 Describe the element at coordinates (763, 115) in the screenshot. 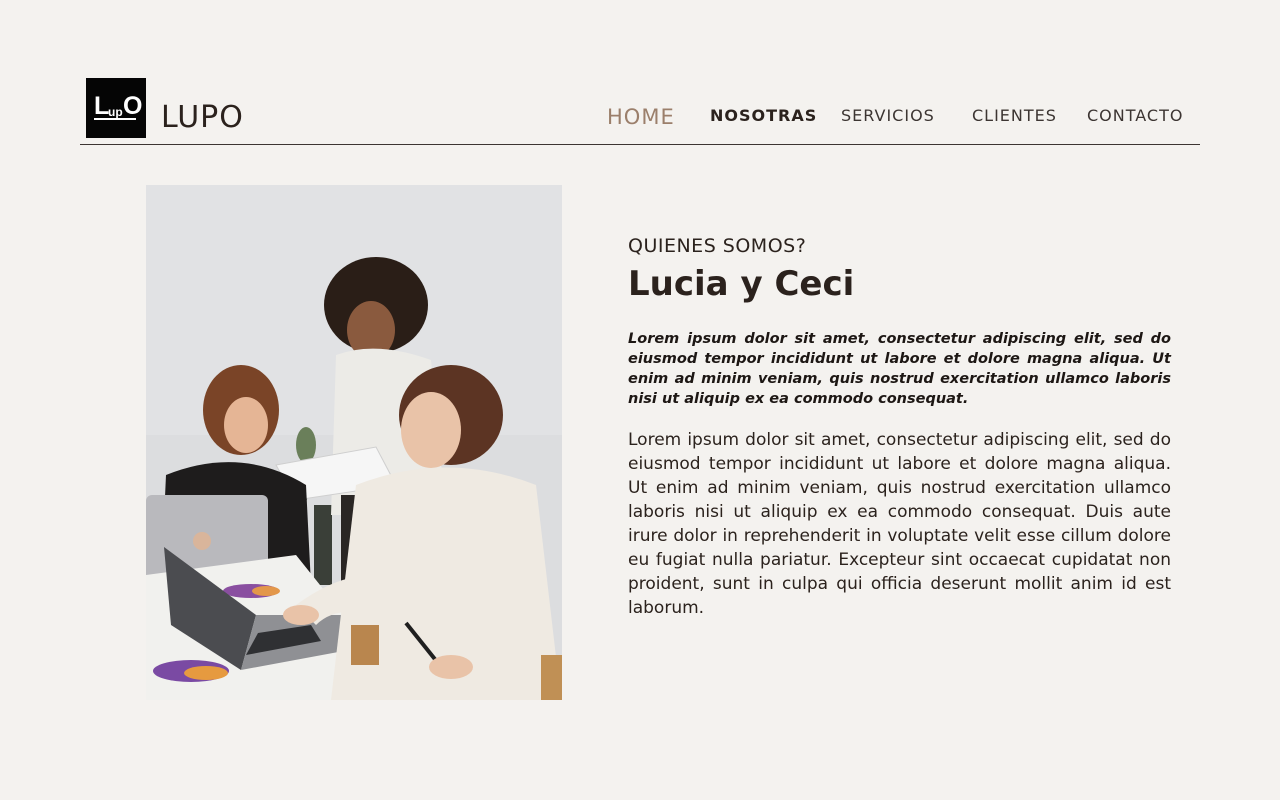

I see `nav-nosotras: NOSOTRAS` at that location.